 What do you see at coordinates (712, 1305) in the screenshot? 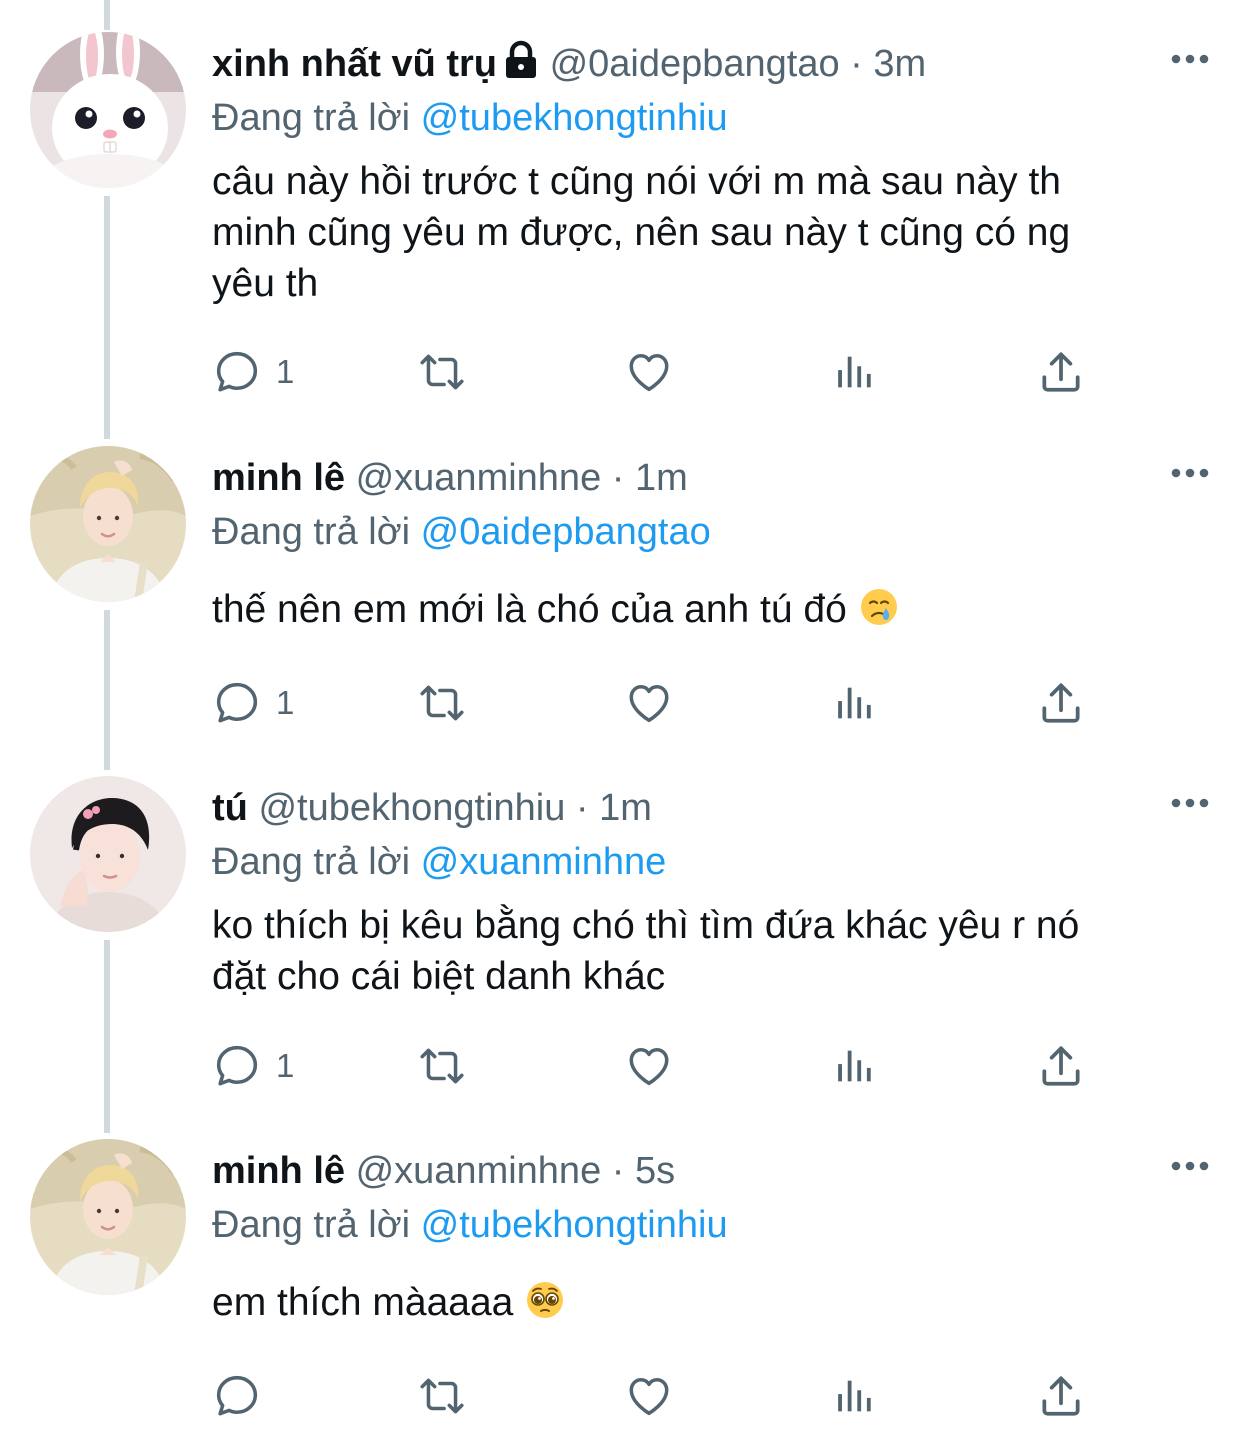
I see `tweet-text: em thích màaaaa` at bounding box center [712, 1305].